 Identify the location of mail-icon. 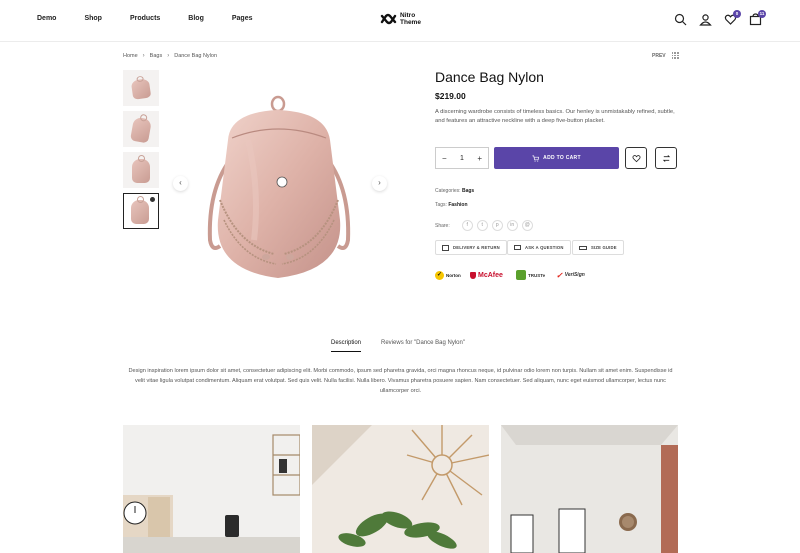
(517, 247).